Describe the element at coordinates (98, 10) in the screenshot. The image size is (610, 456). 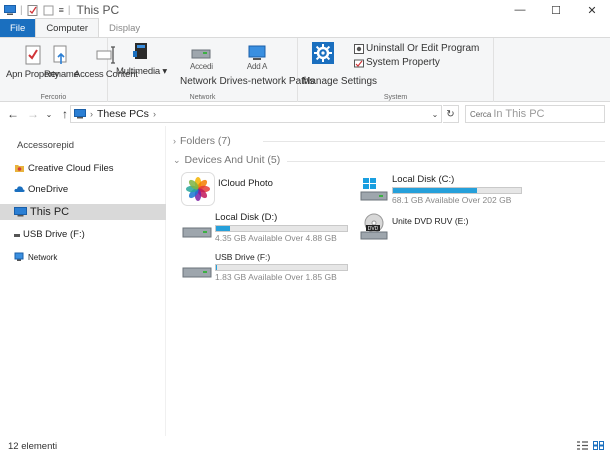
I see `window-title: This PC` at that location.